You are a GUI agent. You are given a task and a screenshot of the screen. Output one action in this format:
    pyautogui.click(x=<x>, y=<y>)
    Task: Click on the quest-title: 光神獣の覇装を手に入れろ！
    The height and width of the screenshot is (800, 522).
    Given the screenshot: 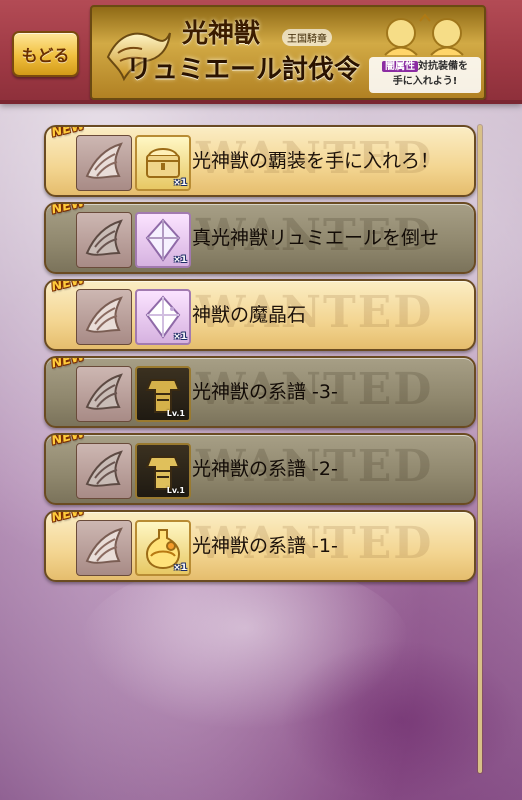 What is the action you would take?
    pyautogui.click(x=316, y=161)
    